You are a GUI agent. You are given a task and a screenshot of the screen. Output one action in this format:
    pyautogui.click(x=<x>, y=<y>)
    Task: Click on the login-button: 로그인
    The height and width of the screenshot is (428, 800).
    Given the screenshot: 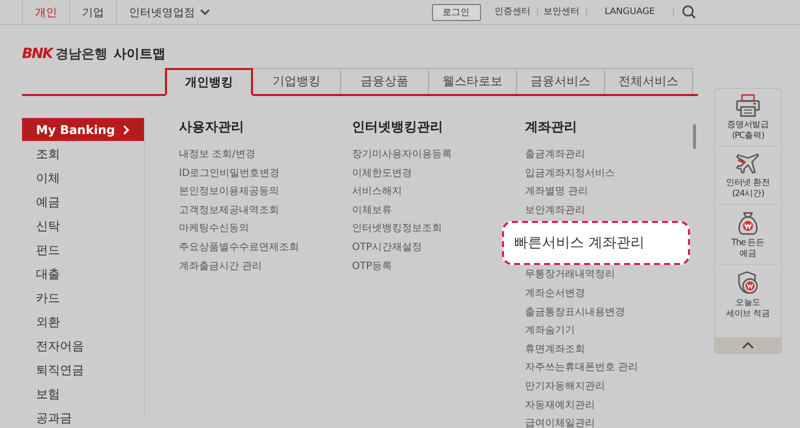 What is the action you would take?
    pyautogui.click(x=456, y=12)
    